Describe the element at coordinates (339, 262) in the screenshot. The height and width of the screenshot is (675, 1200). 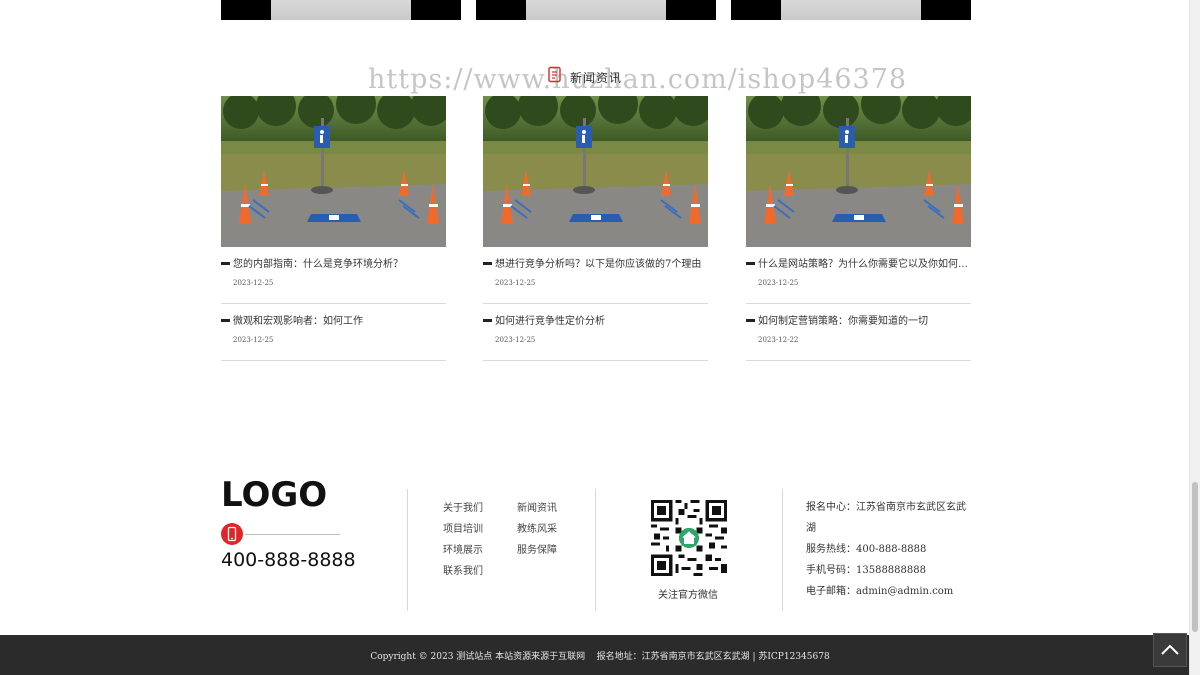
I see `news-title: 您的内部指南：什么是竞争环境分析？` at that location.